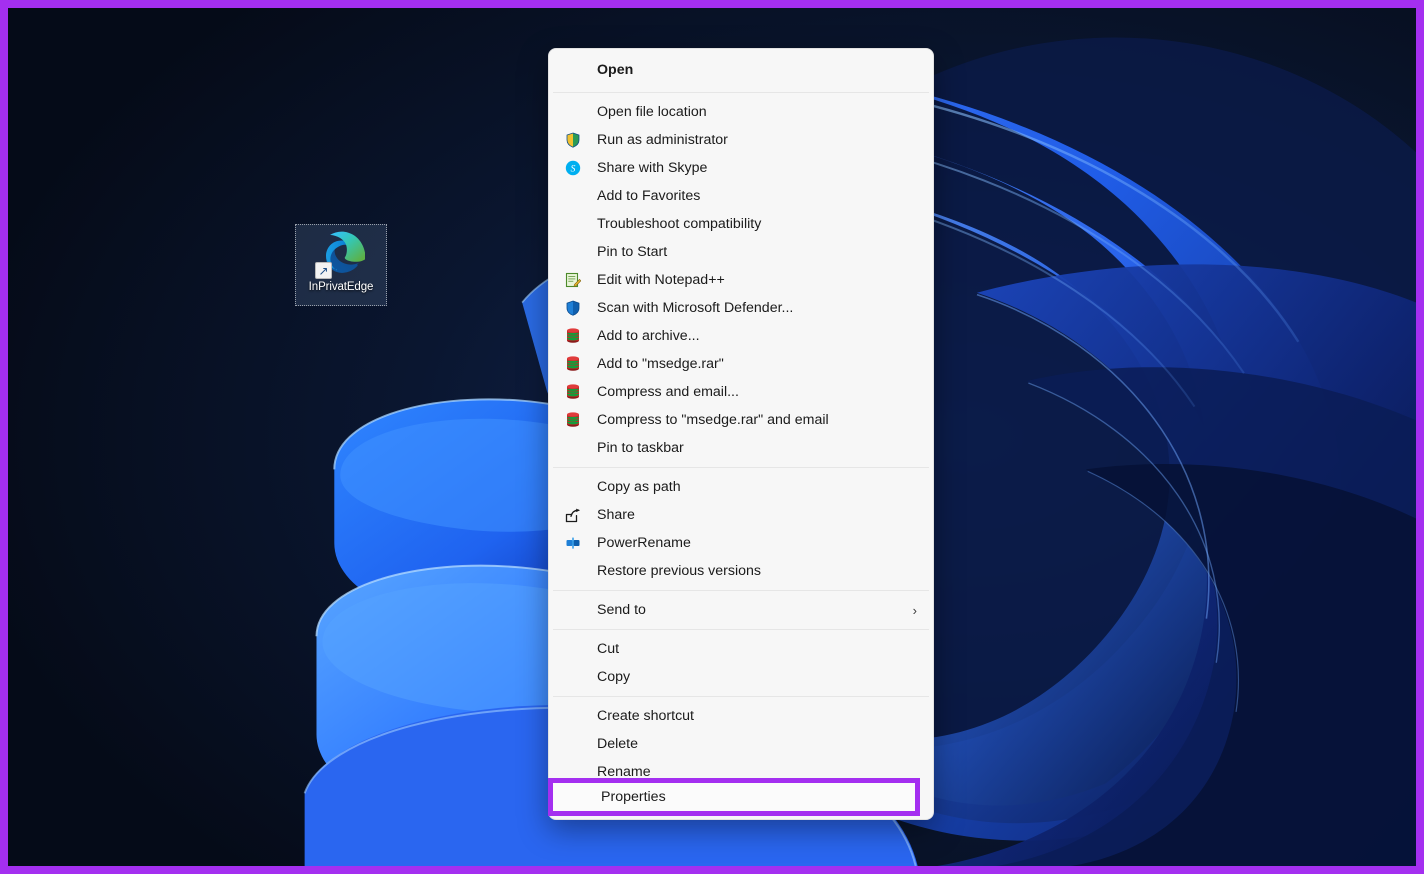 Image resolution: width=1424 pixels, height=874 pixels. I want to click on menu-item-label: Copy, so click(614, 677).